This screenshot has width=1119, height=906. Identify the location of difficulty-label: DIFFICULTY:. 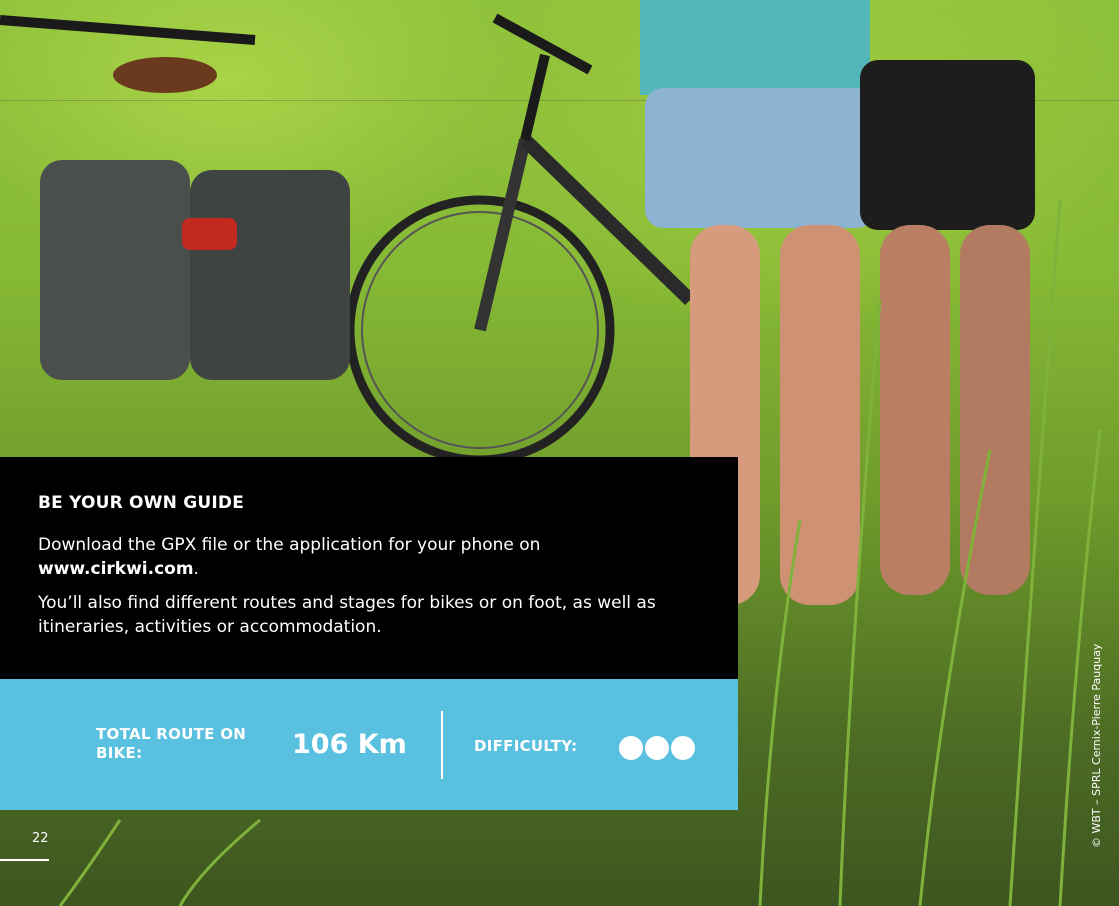
(526, 746).